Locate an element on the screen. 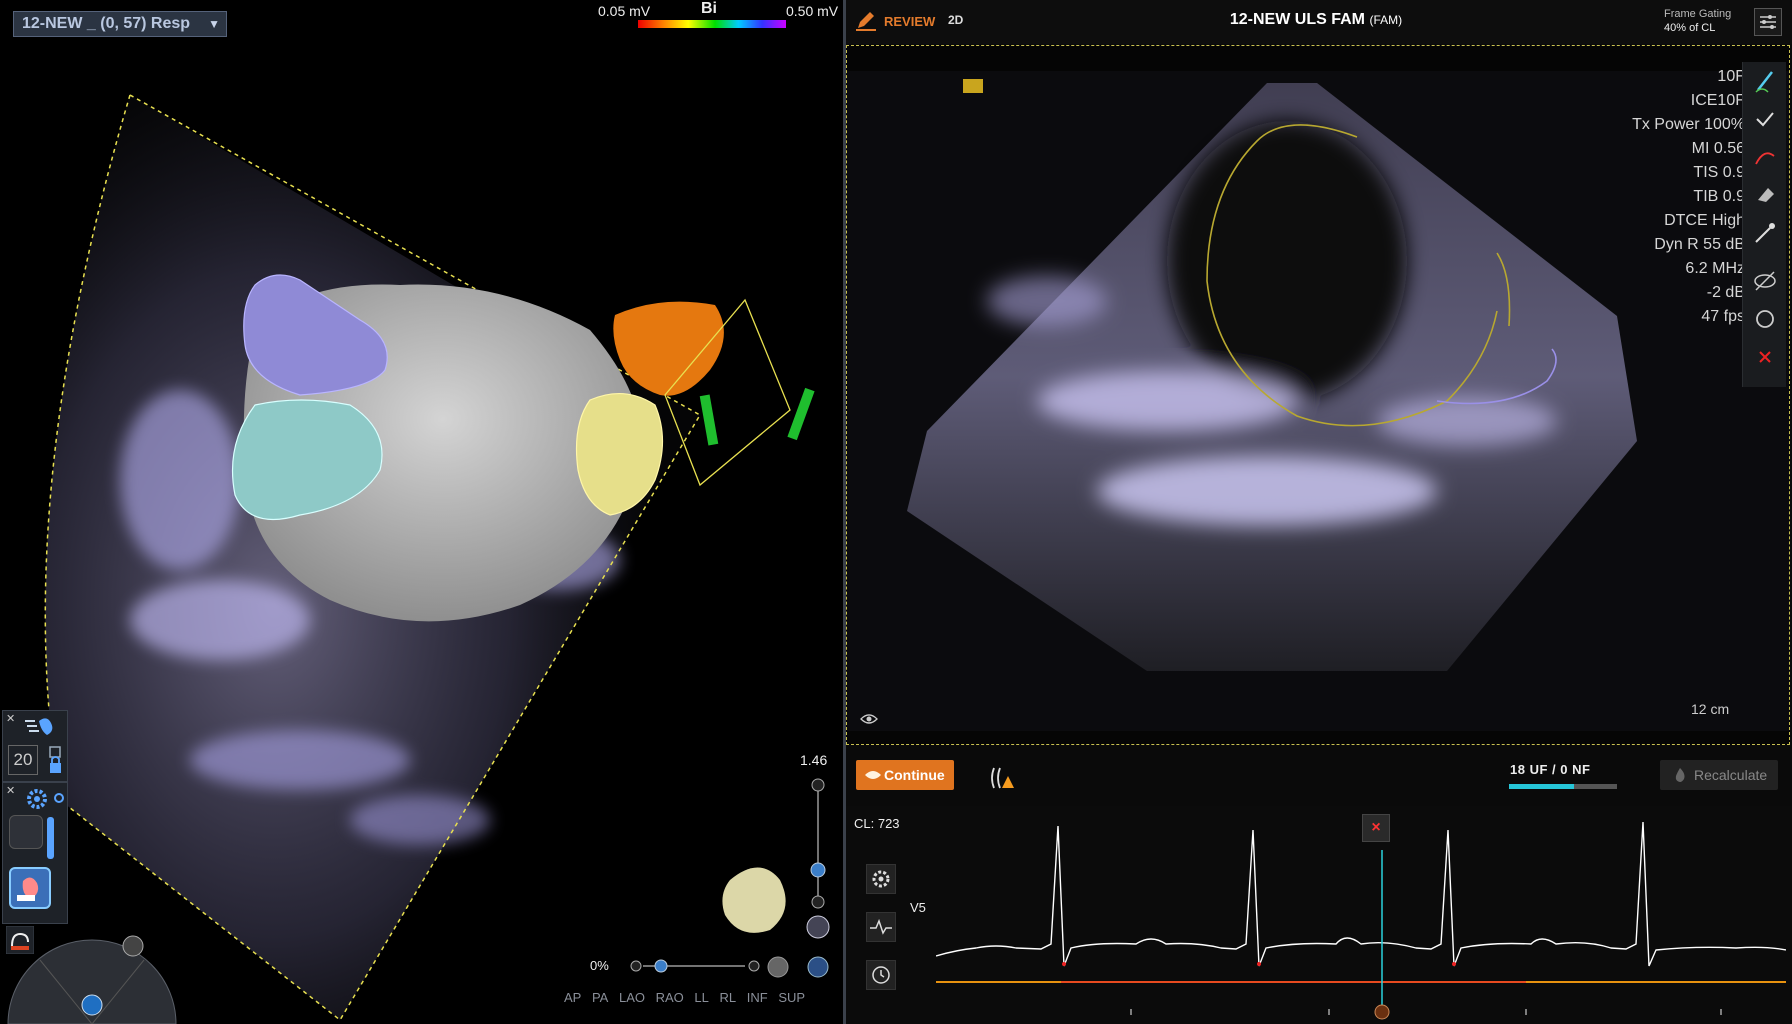 The width and height of the screenshot is (1792, 1024). view-orientation-bar: AP PA LAO RAO LL RL INF SUP is located at coordinates (694, 1000).